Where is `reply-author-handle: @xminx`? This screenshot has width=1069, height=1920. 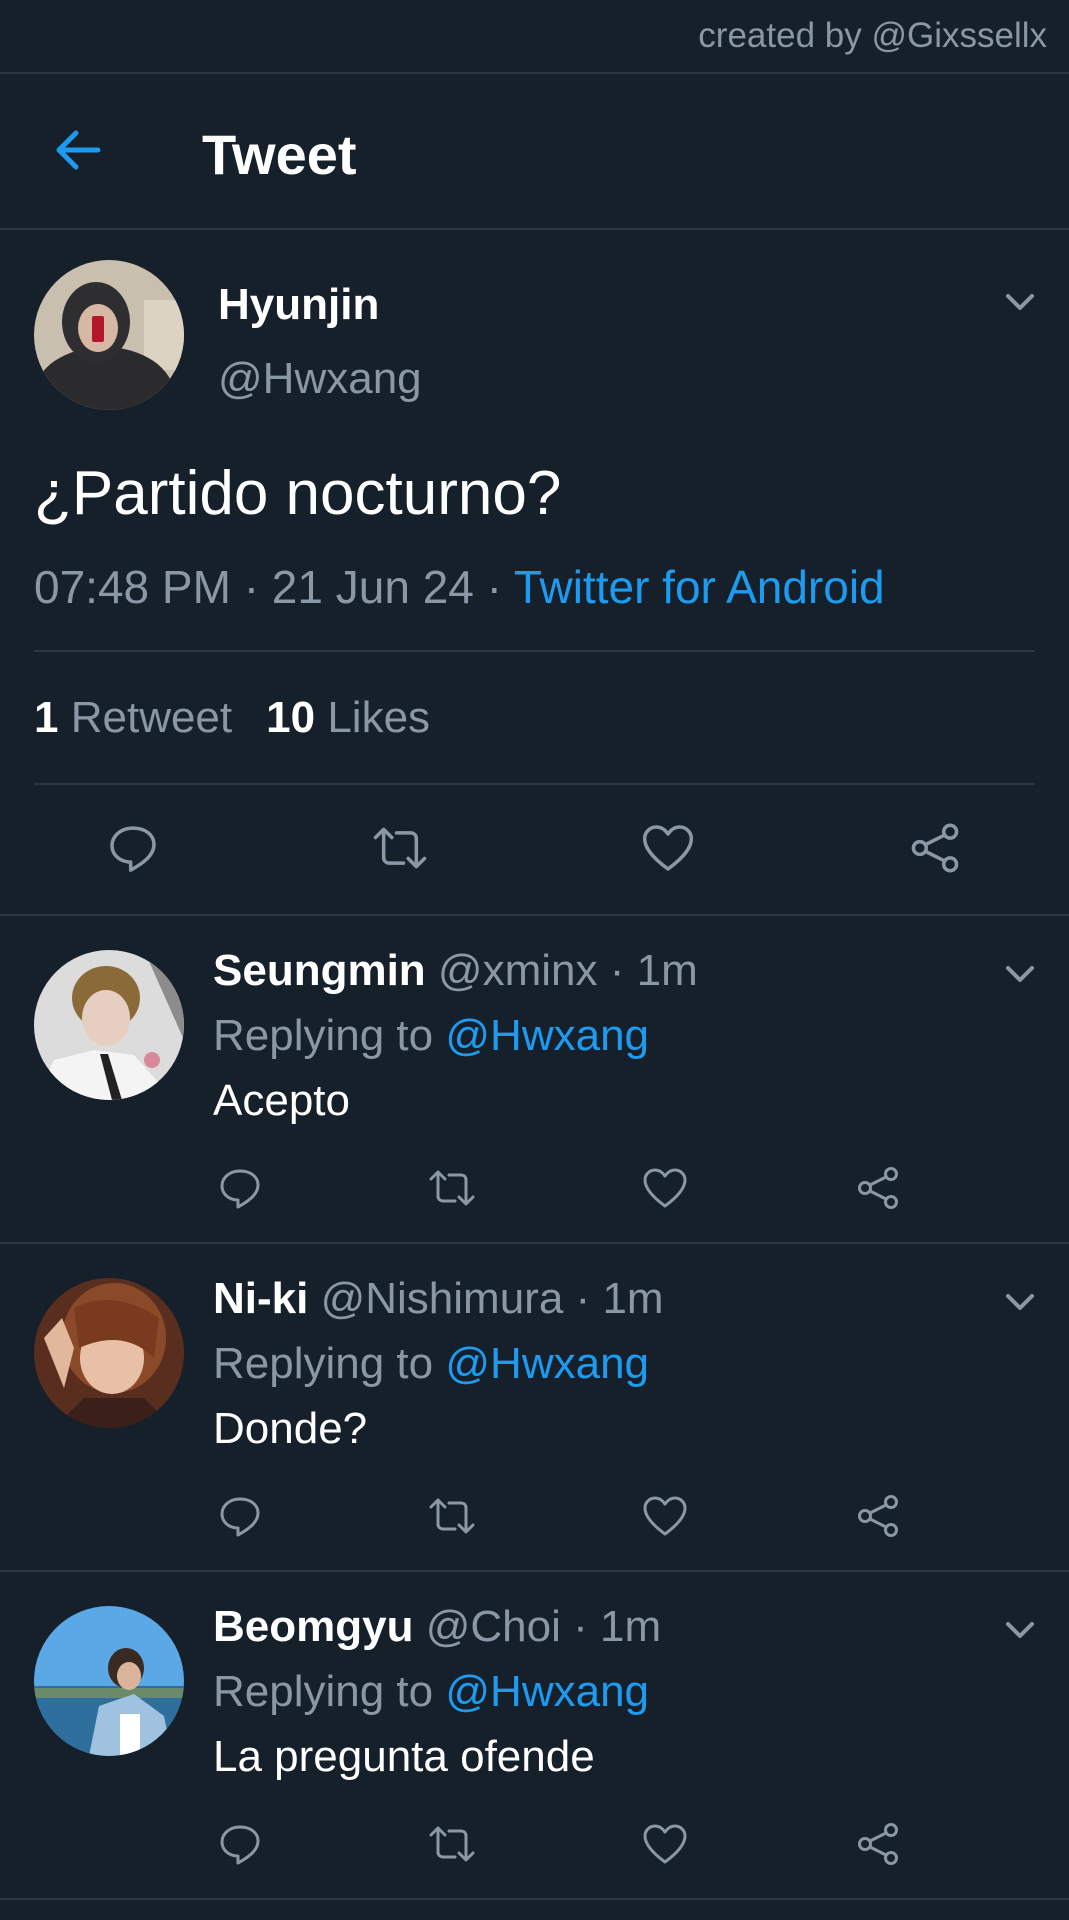 reply-author-handle: @xminx is located at coordinates (518, 970).